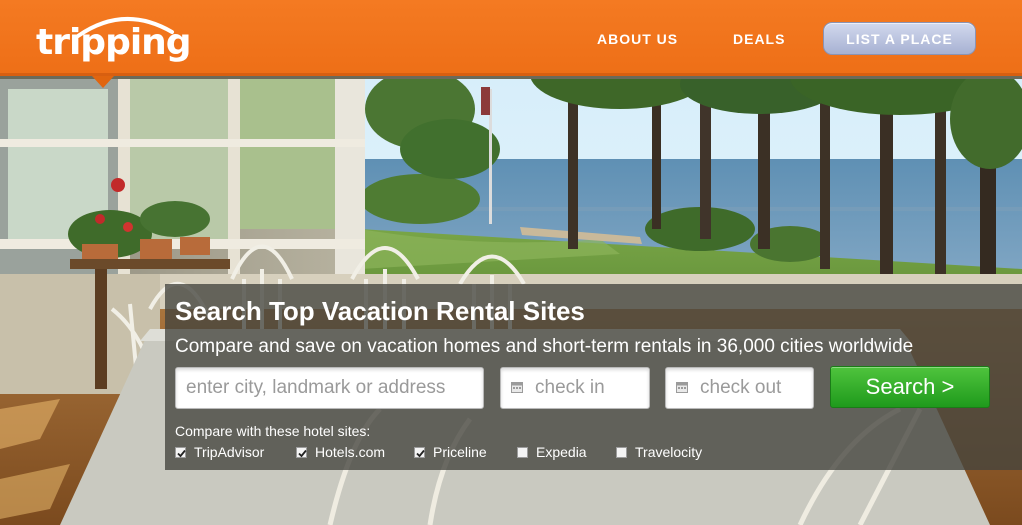 Image resolution: width=1022 pixels, height=525 pixels. I want to click on site-label: Priceline, so click(460, 452).